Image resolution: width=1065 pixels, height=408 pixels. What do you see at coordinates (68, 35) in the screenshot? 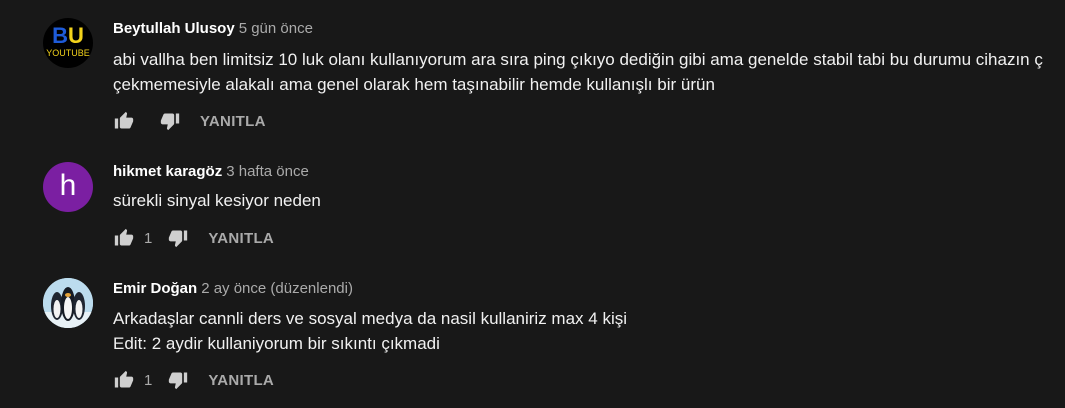
I see `avatar-logo-text: BU` at bounding box center [68, 35].